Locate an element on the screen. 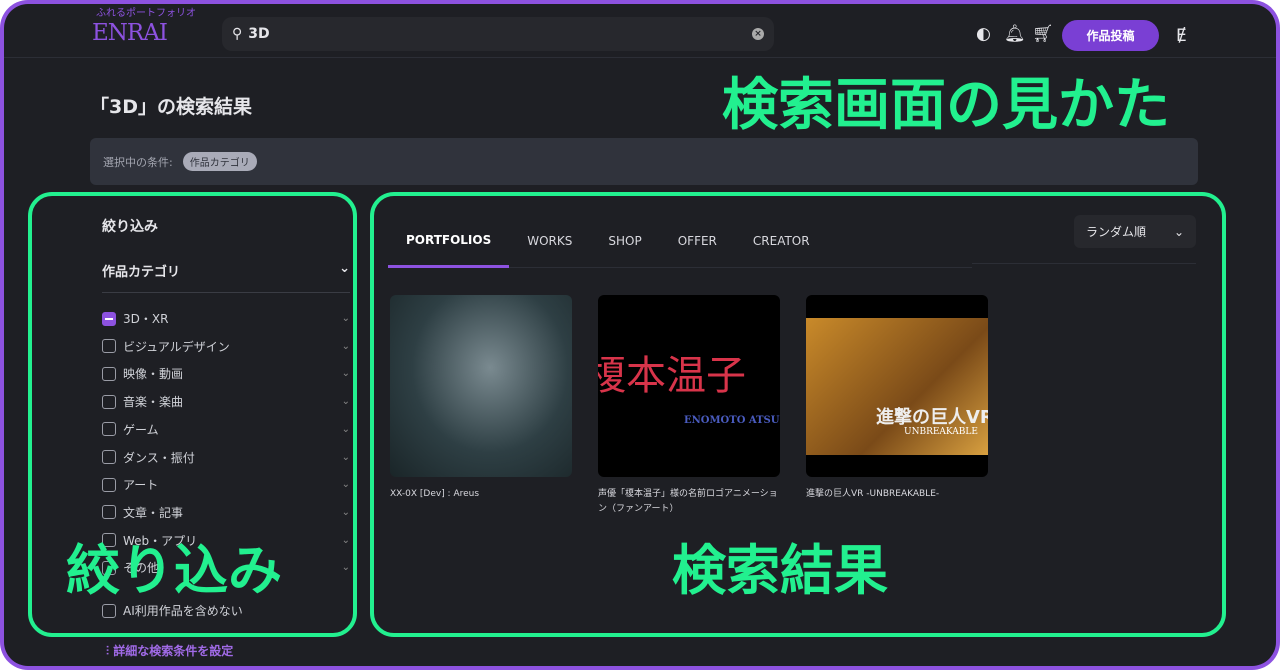  advanced-search-link: ⫶ 詳細な検索条件を設定 is located at coordinates (169, 650).